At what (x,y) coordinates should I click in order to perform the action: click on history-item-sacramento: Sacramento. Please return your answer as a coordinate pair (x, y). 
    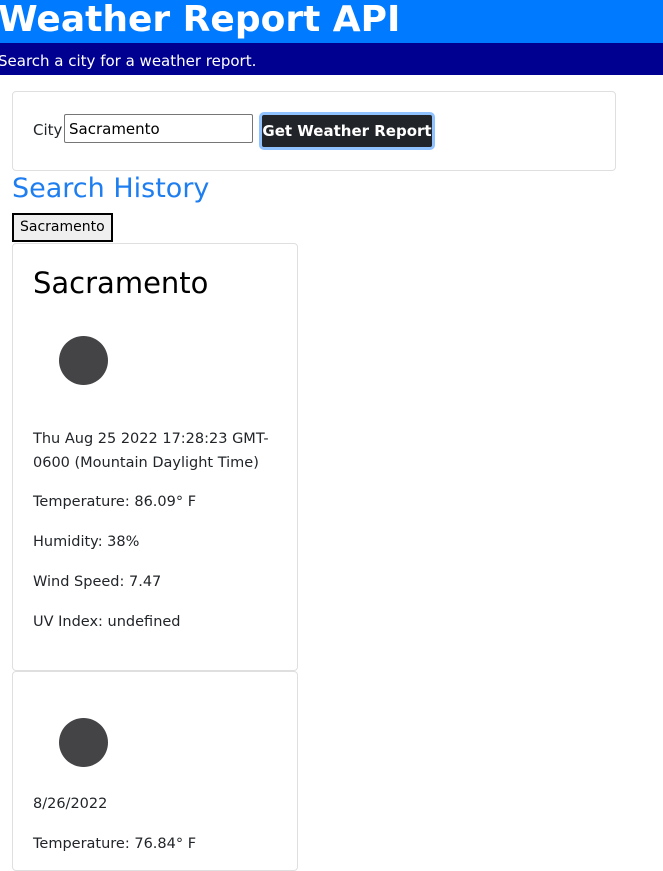
    Looking at the image, I should click on (62, 227).